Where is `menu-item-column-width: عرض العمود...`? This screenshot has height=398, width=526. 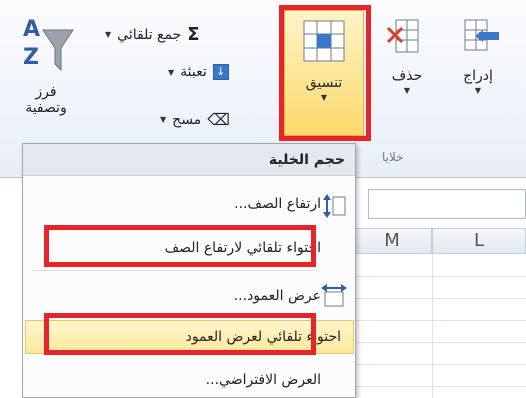 menu-item-column-width: عرض العمود... is located at coordinates (183, 297).